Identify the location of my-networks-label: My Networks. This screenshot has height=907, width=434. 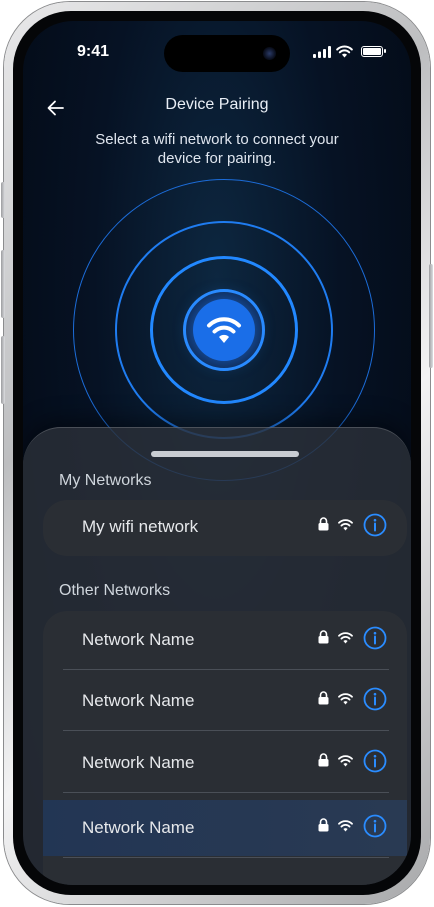
(105, 480).